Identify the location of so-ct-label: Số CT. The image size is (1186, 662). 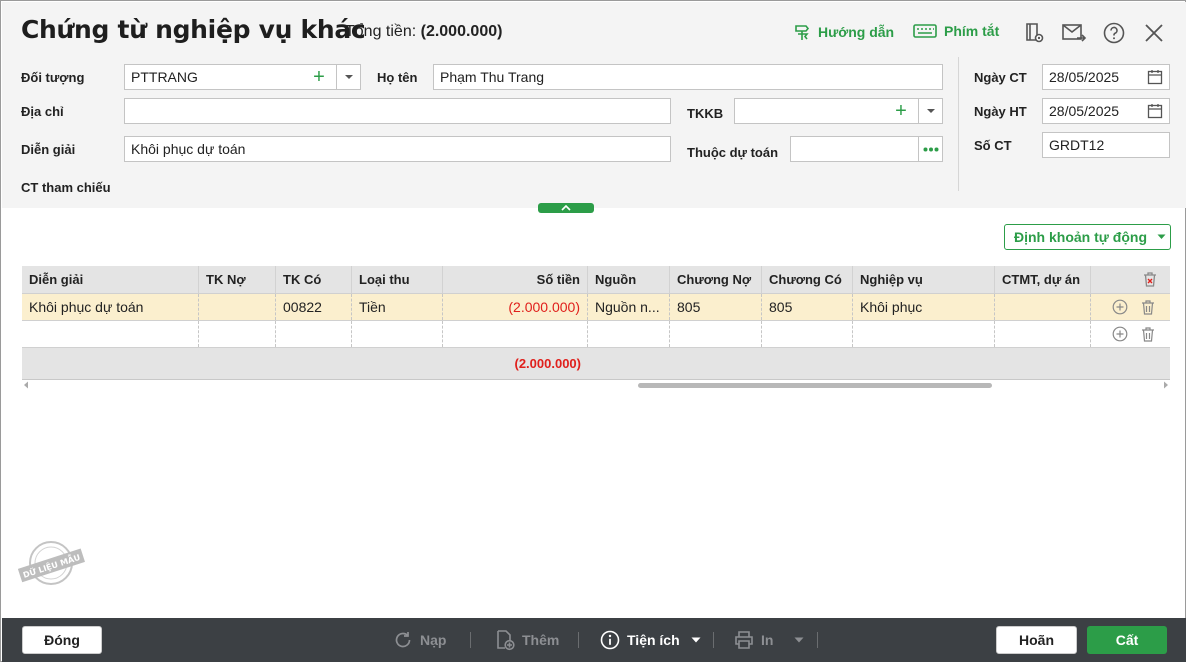
(993, 145).